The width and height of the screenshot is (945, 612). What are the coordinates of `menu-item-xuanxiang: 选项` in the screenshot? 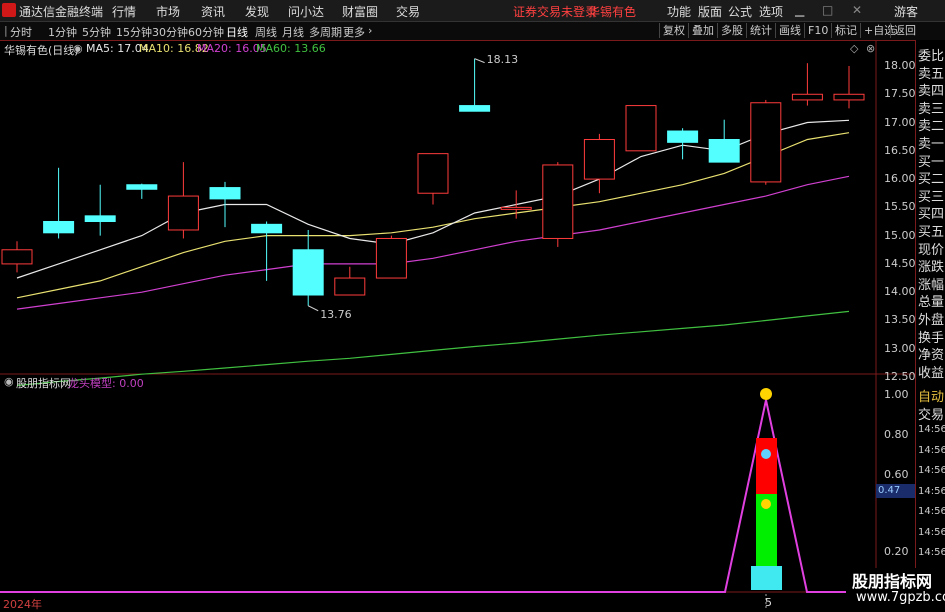 It's located at (771, 11).